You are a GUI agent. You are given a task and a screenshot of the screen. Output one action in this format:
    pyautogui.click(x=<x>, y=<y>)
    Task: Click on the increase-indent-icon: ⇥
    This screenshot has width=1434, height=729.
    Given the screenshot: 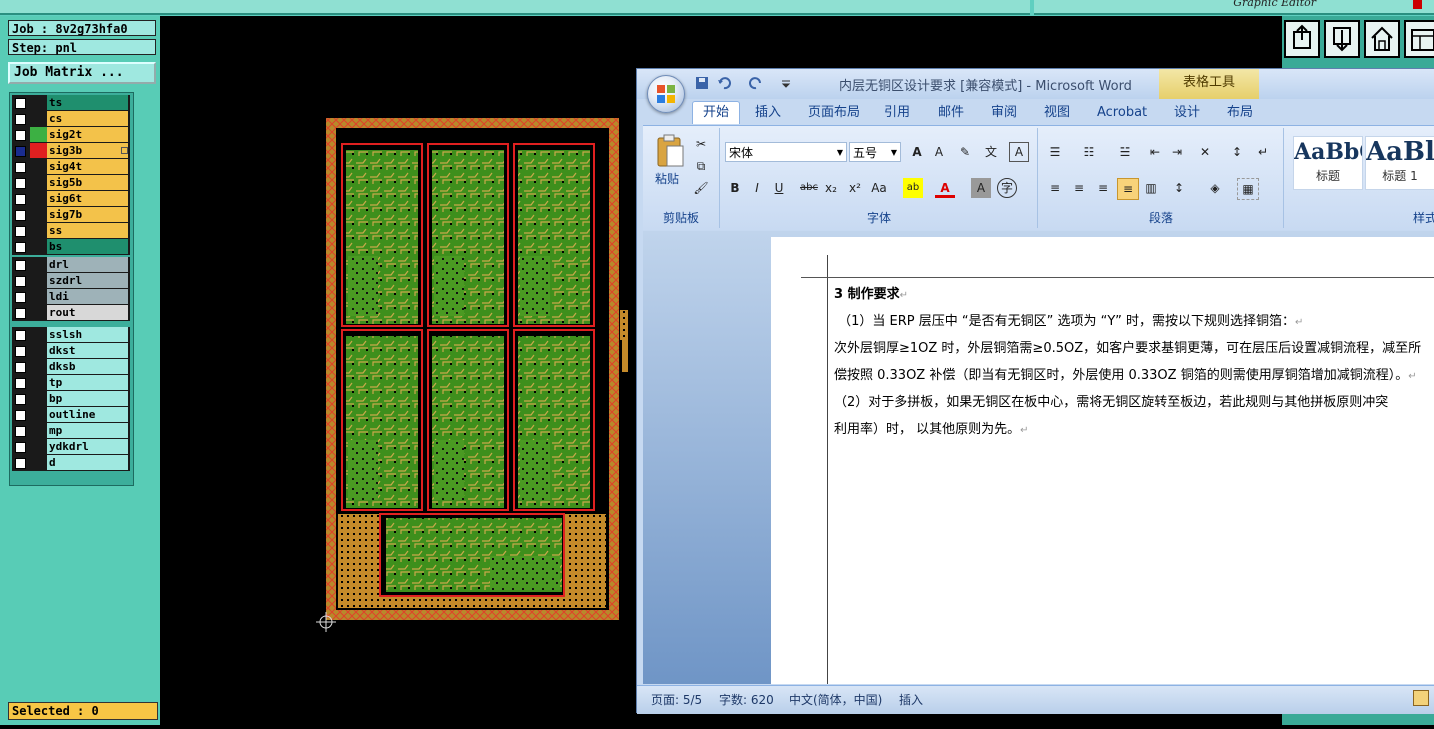 What is the action you would take?
    pyautogui.click(x=1177, y=152)
    